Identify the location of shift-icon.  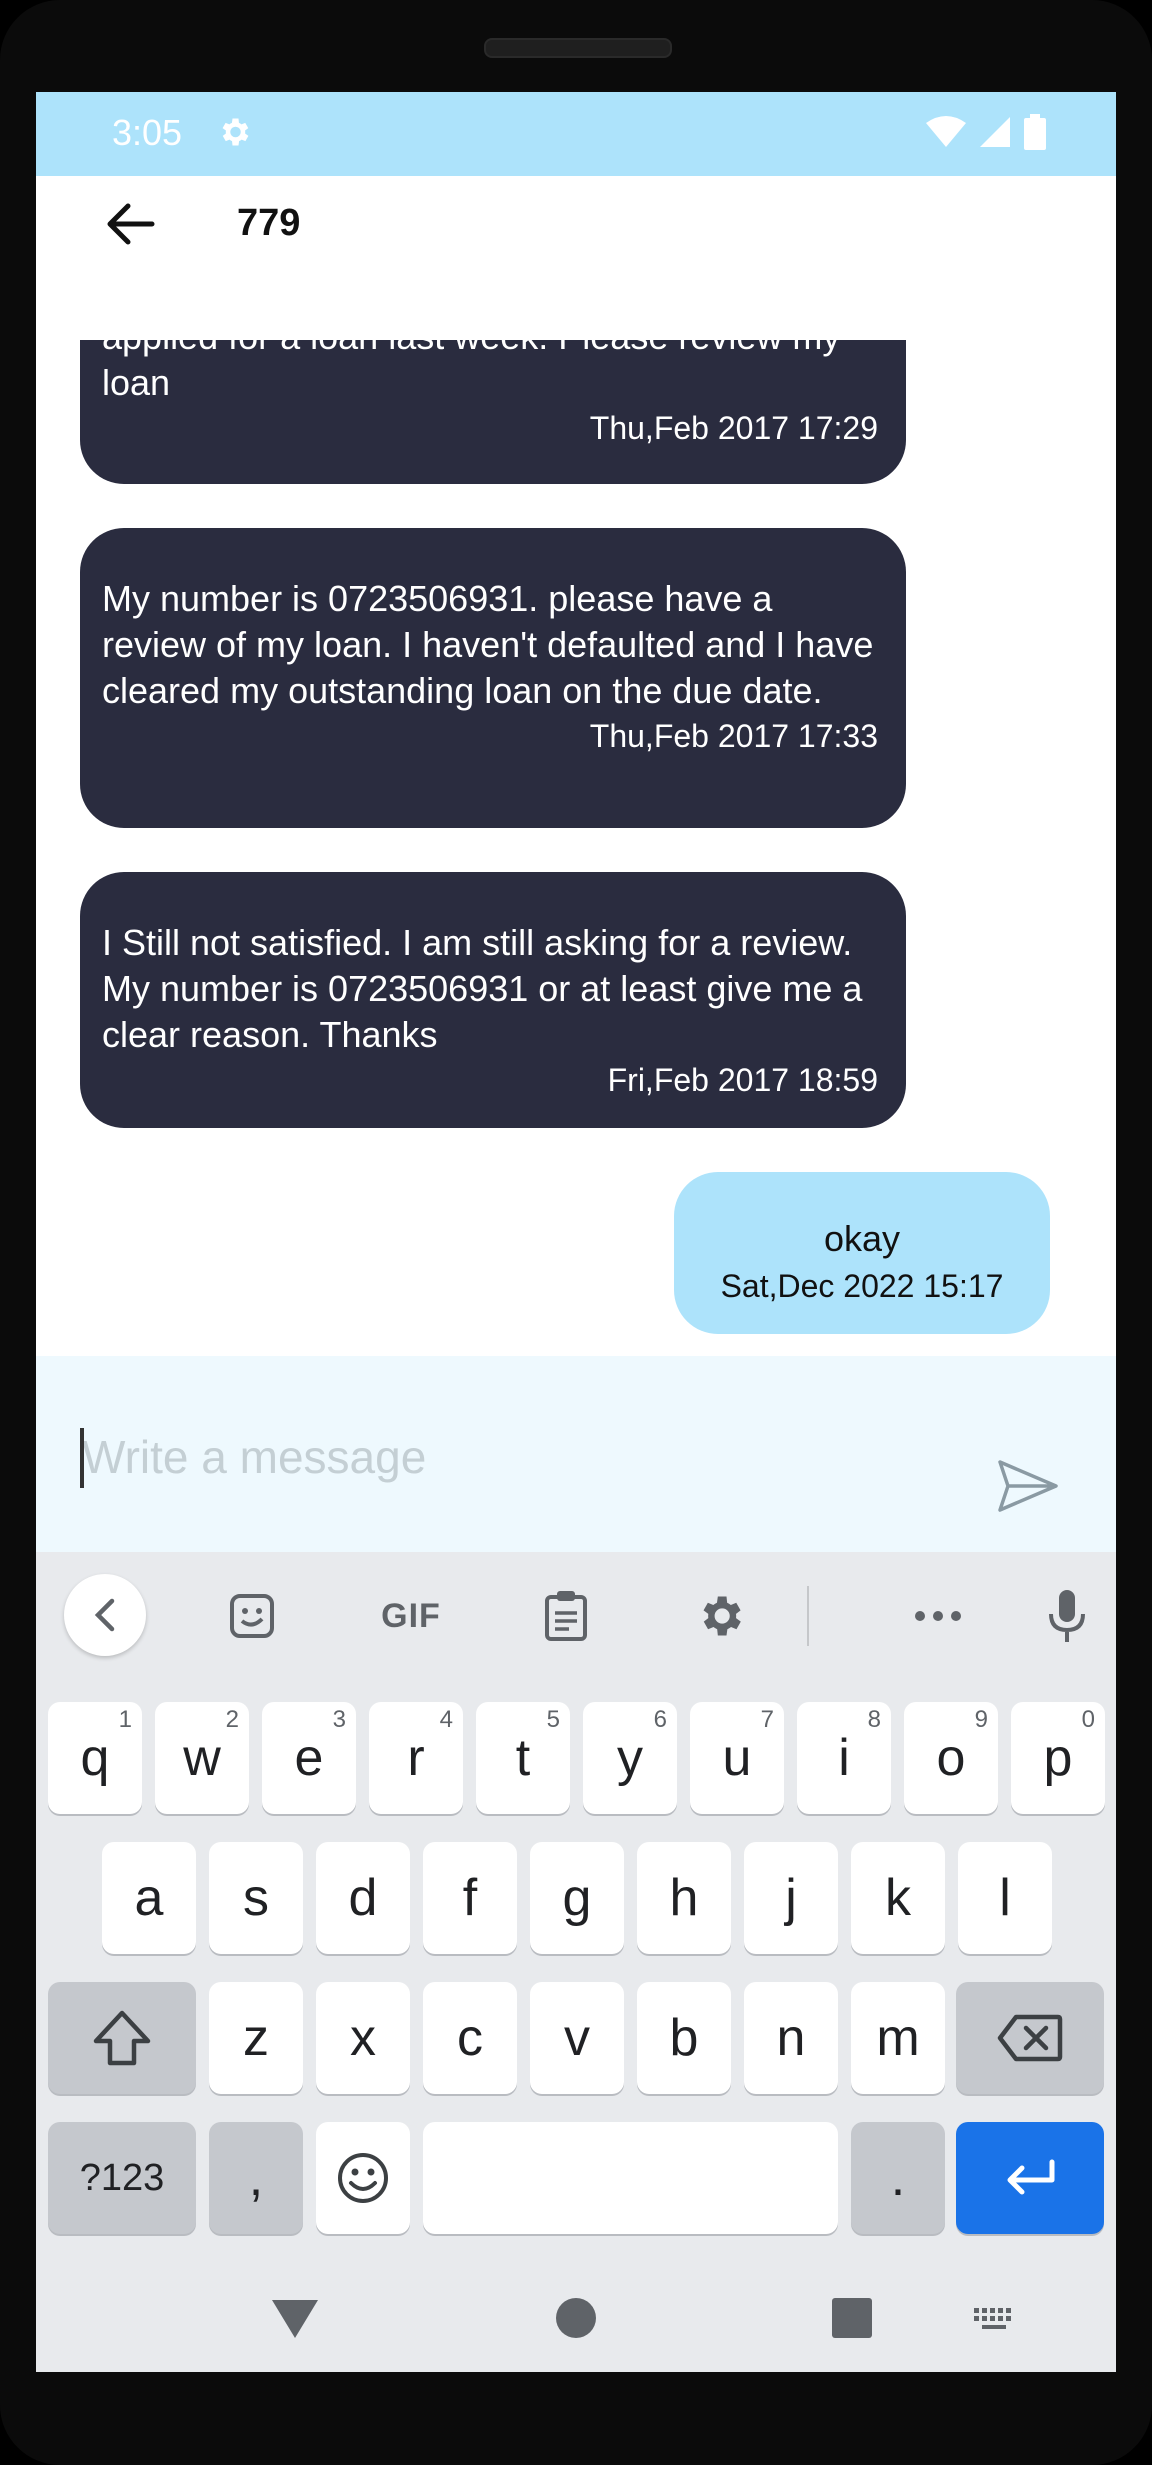
(122, 2038).